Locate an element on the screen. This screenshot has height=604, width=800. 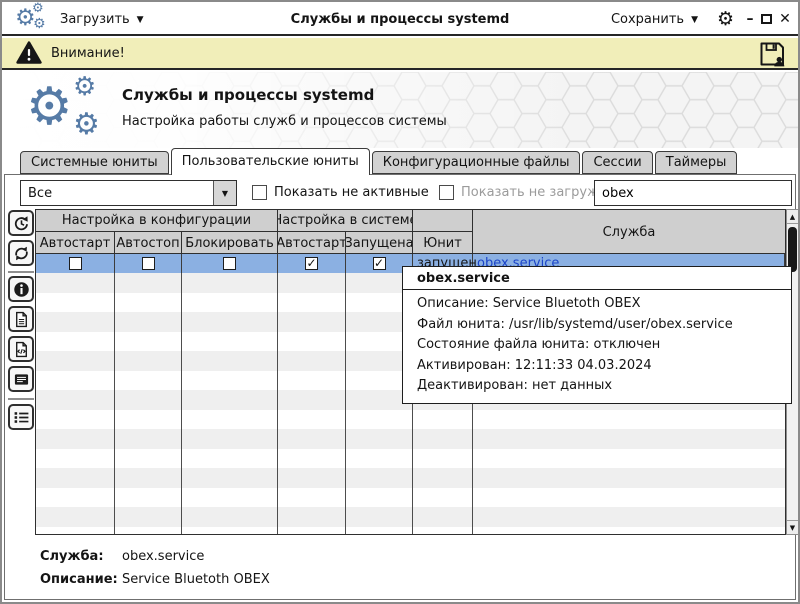
load-menu-label: Загрузить is located at coordinates (95, 19).